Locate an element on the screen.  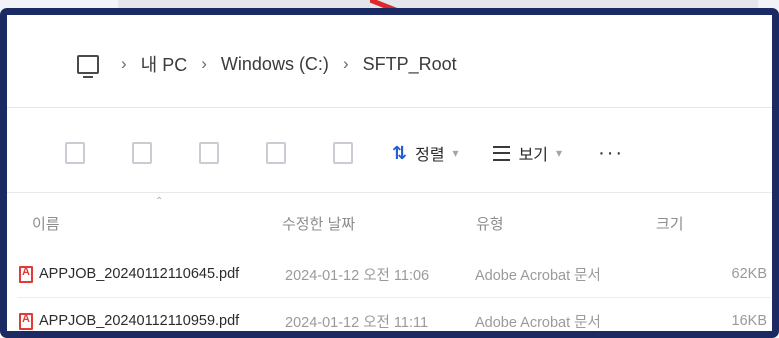
column-header-size: 크기 is located at coordinates (696, 223).